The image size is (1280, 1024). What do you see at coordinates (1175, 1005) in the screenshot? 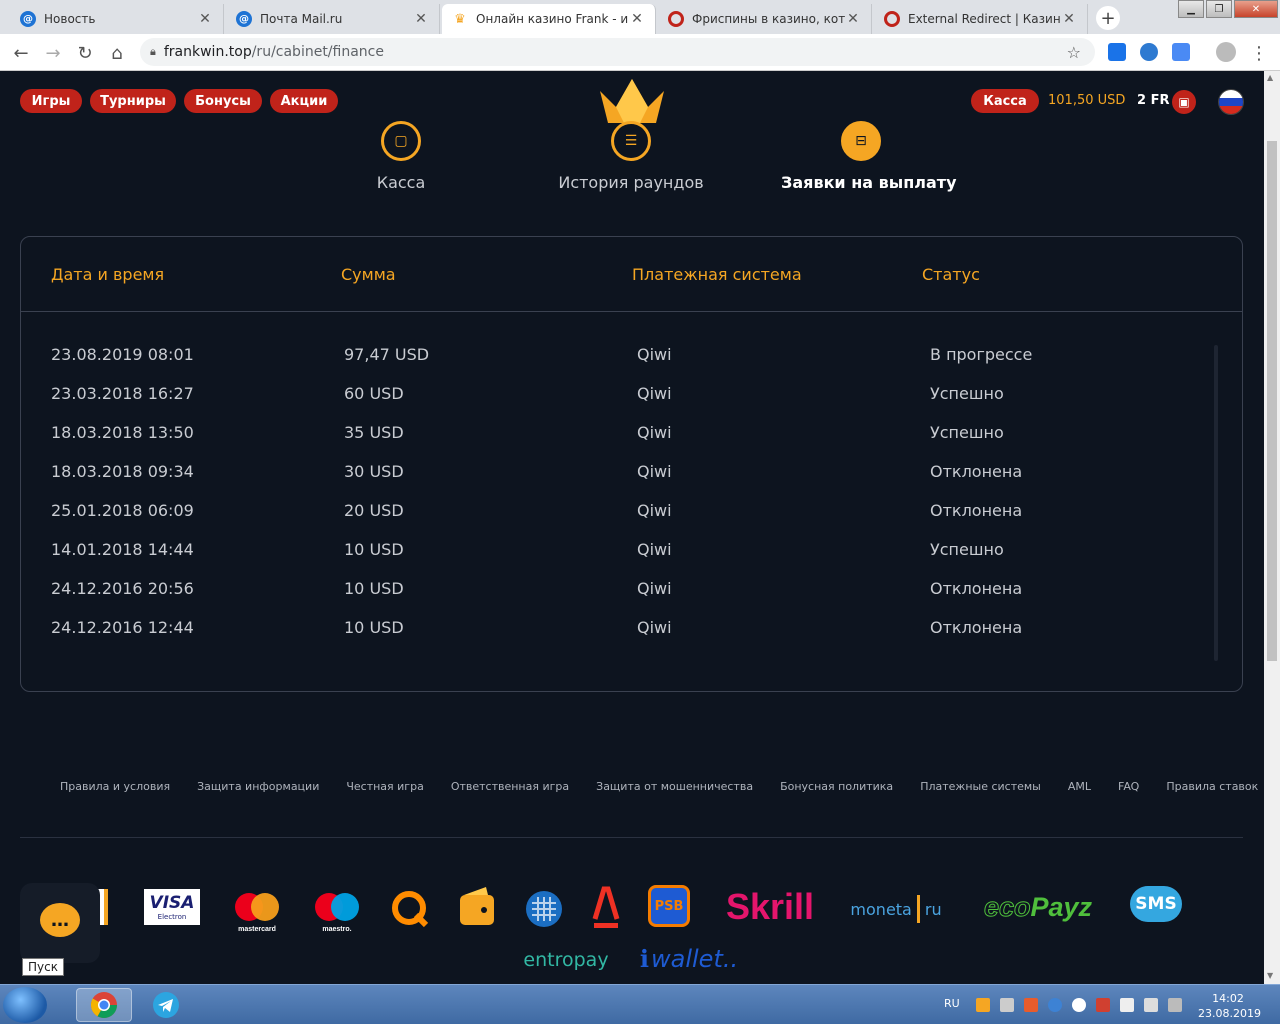
I see `network-icon` at bounding box center [1175, 1005].